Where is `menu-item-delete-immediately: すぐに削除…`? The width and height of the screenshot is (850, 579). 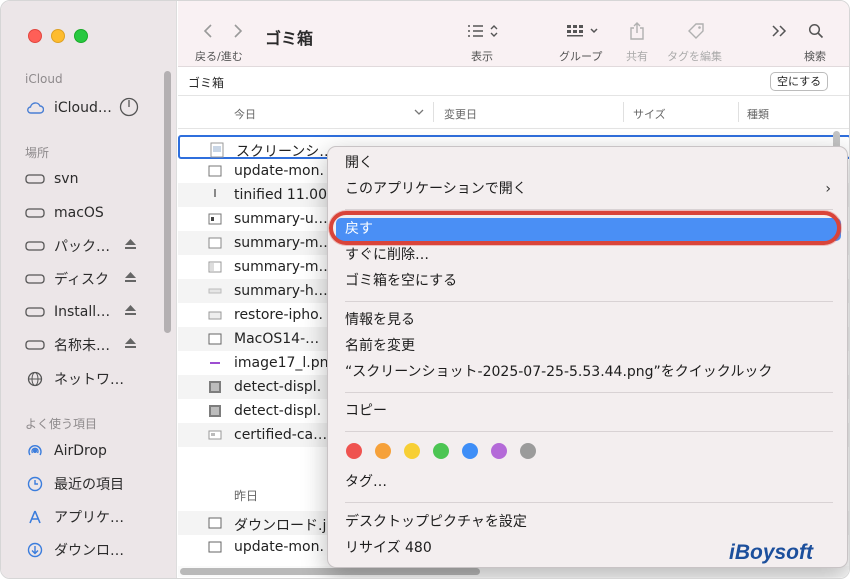 menu-item-delete-immediately: すぐに削除… is located at coordinates (588, 255).